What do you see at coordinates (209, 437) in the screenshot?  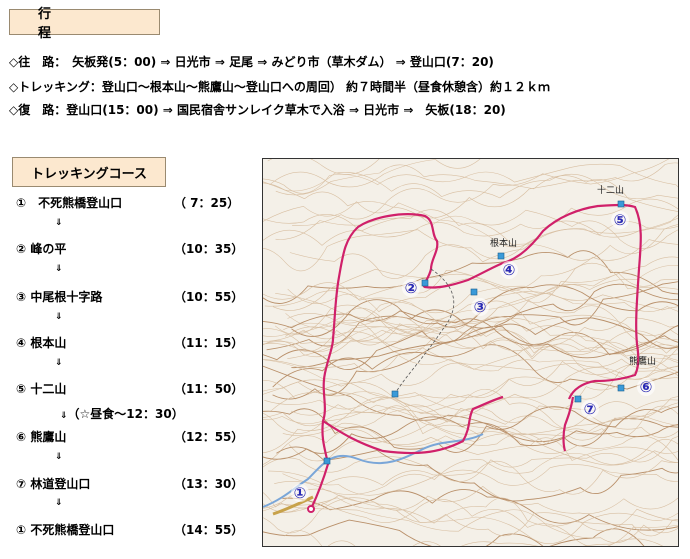 I see `stop-time: （12：55）` at bounding box center [209, 437].